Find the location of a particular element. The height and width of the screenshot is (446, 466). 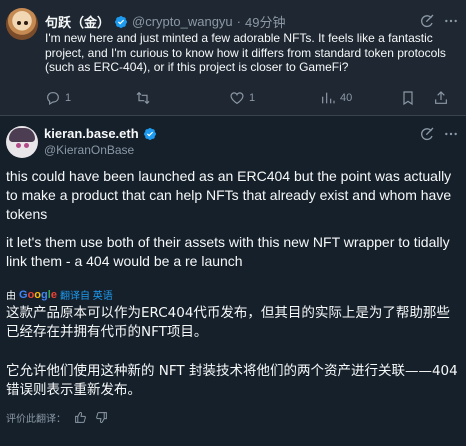

bookmark-icon is located at coordinates (408, 98).